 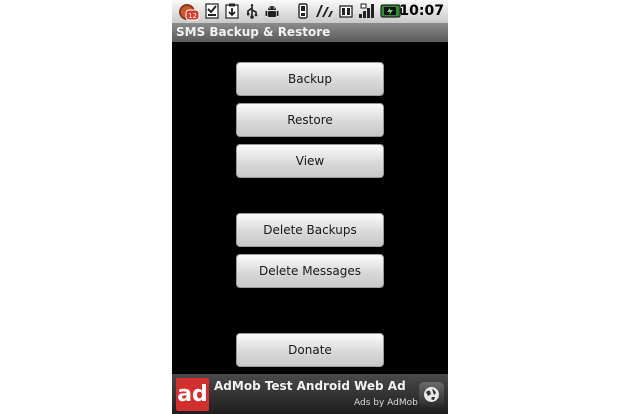 What do you see at coordinates (346, 11) in the screenshot?
I see `storage-icon` at bounding box center [346, 11].